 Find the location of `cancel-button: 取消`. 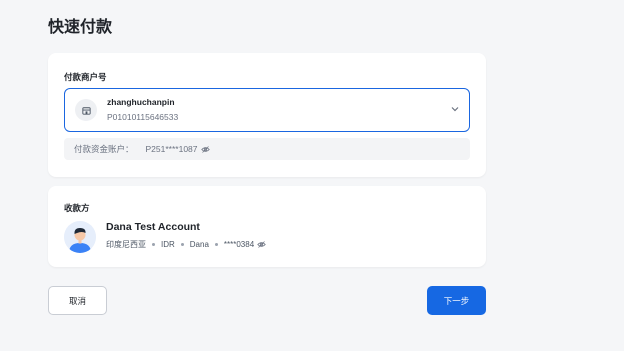

cancel-button: 取消 is located at coordinates (77, 300).